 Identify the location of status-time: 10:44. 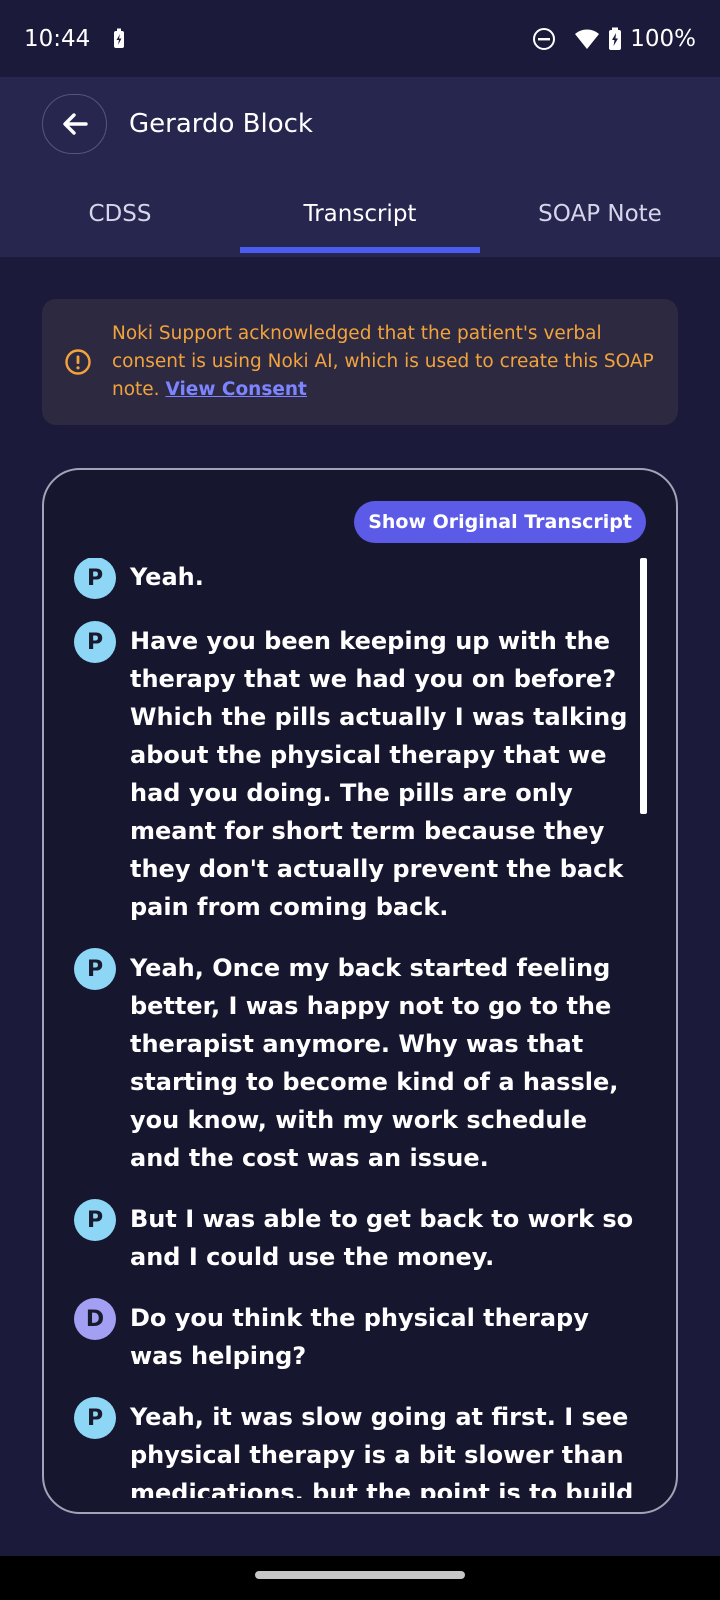
(57, 38).